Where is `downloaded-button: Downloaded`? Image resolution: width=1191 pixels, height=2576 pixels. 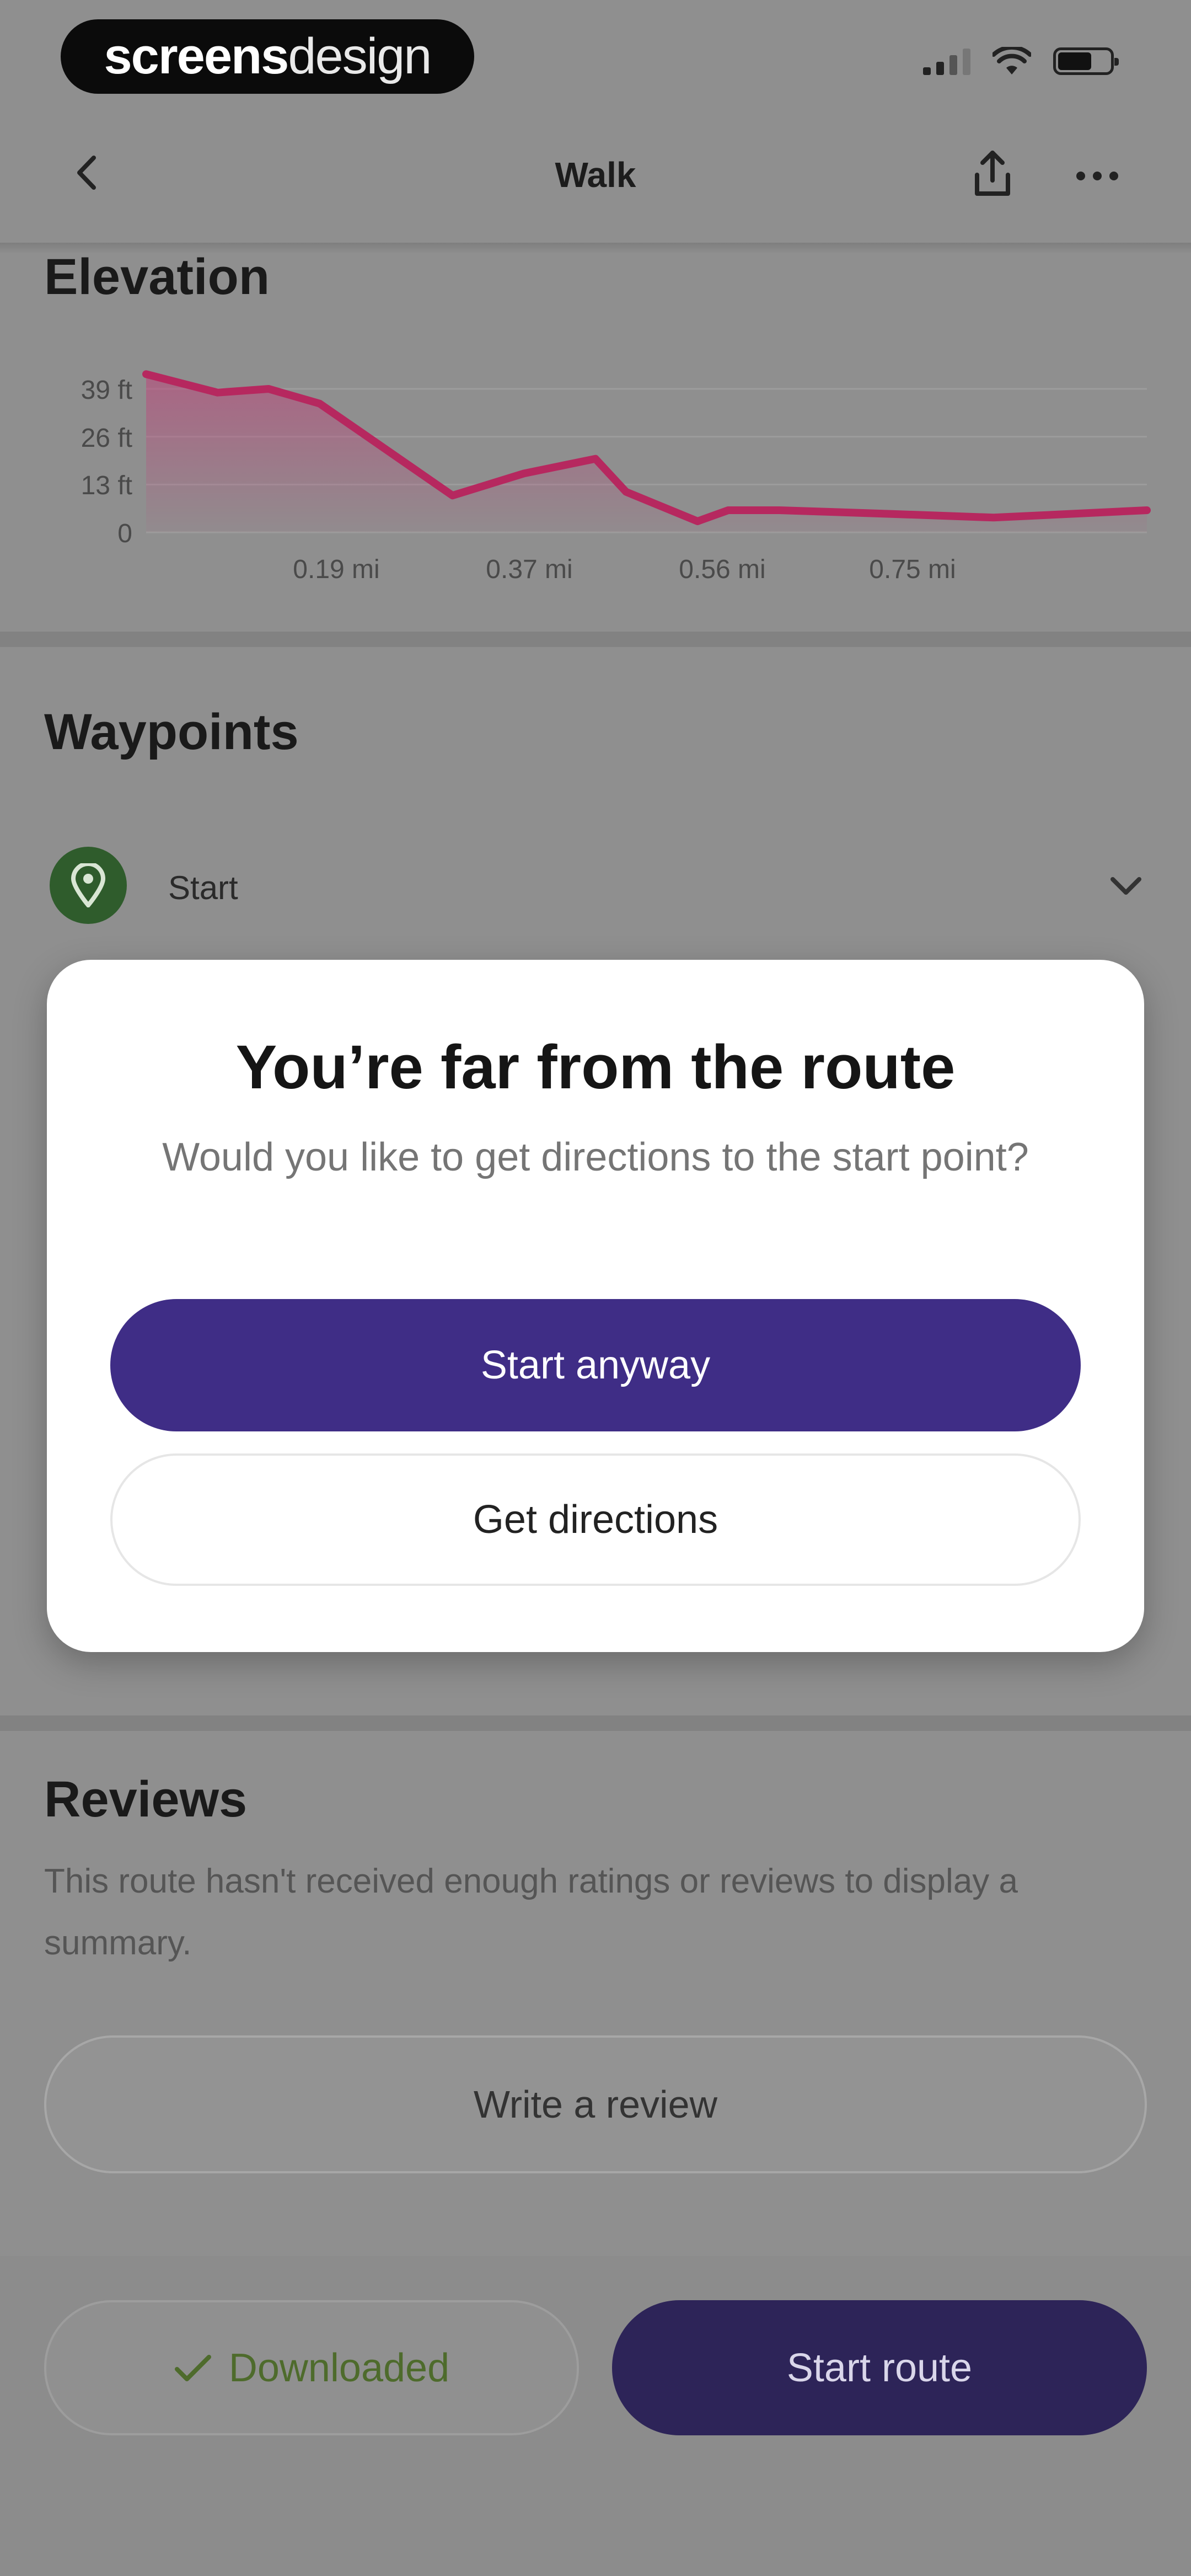
downloaded-button: Downloaded is located at coordinates (311, 2367).